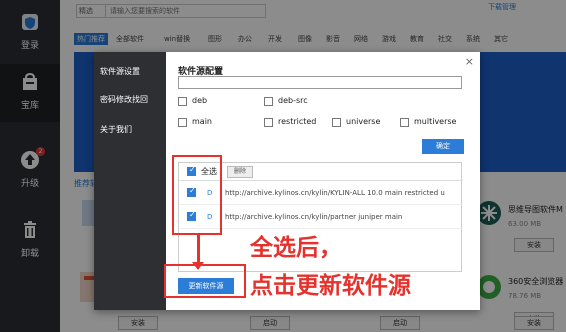 The height and width of the screenshot is (332, 566). What do you see at coordinates (198, 249) in the screenshot?
I see `red-arrow-line` at bounding box center [198, 249].